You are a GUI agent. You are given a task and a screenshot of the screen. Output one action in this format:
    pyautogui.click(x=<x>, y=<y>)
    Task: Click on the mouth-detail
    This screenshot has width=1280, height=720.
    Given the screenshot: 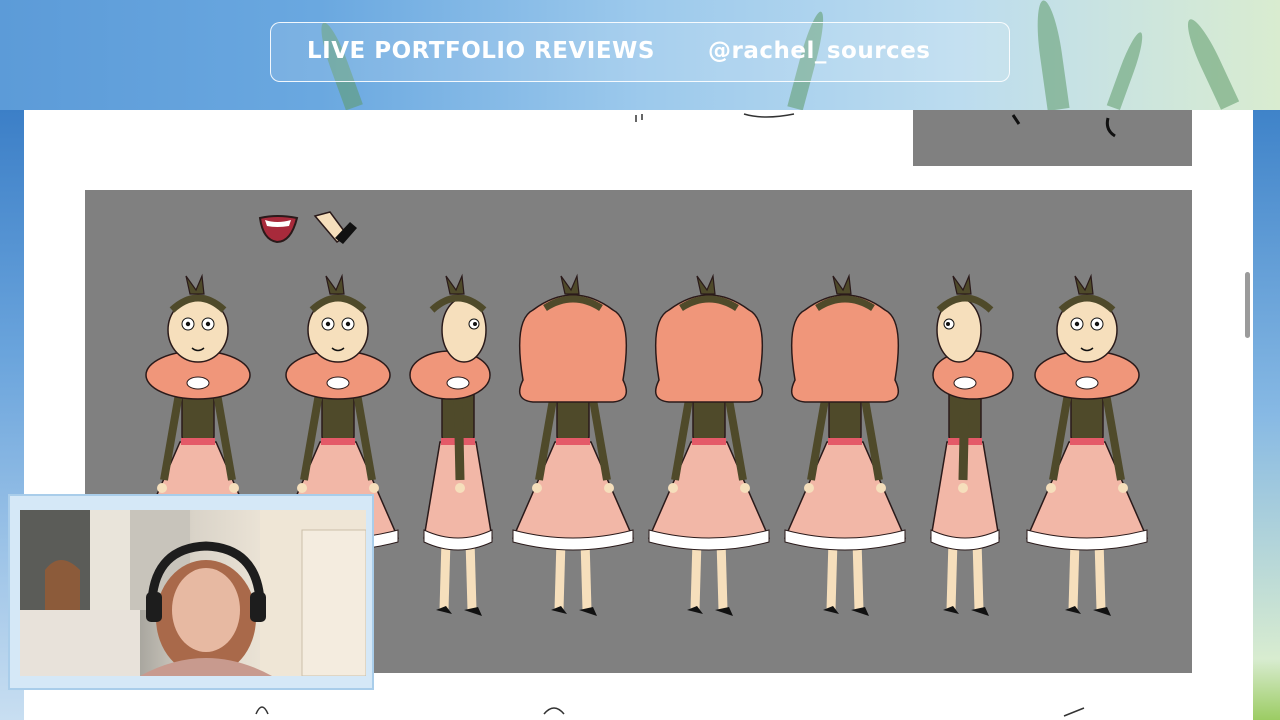 What is the action you would take?
    pyautogui.click(x=278, y=229)
    